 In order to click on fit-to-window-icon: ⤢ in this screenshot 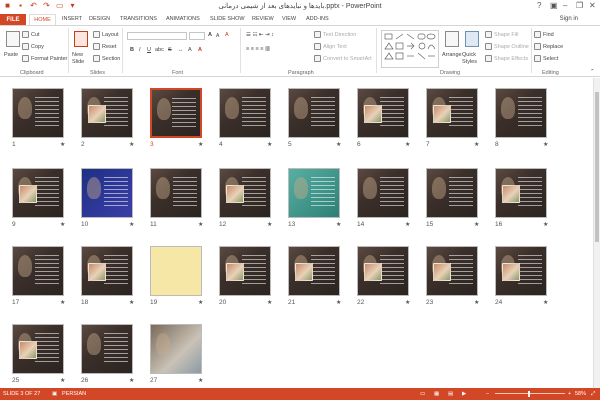, I will do `click(593, 394)`.